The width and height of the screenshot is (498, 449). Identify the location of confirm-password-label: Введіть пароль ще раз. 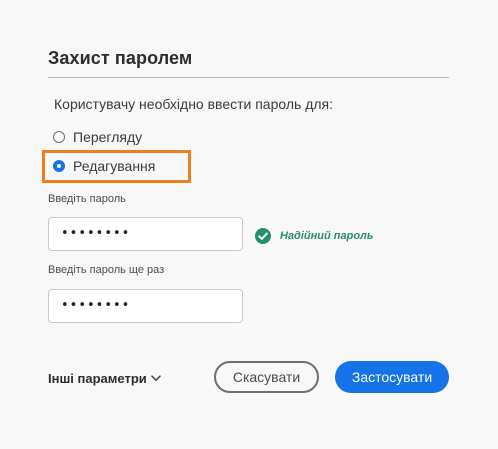
(106, 270).